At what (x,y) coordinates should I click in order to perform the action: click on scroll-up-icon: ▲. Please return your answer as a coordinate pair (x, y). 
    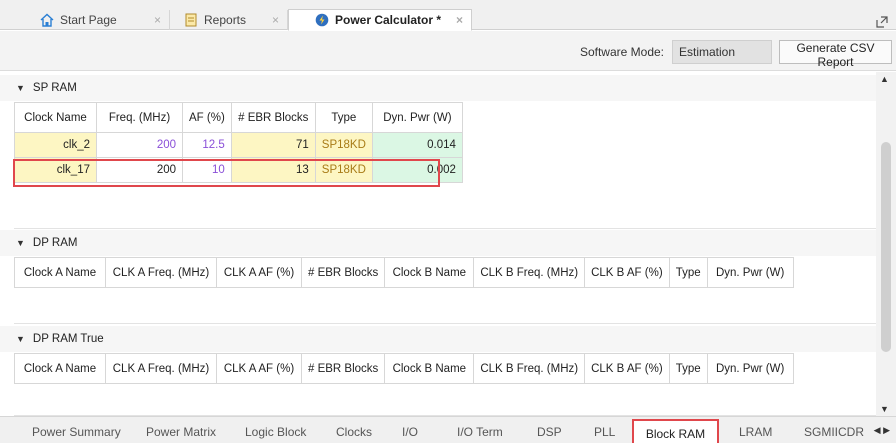
    Looking at the image, I should click on (884, 79).